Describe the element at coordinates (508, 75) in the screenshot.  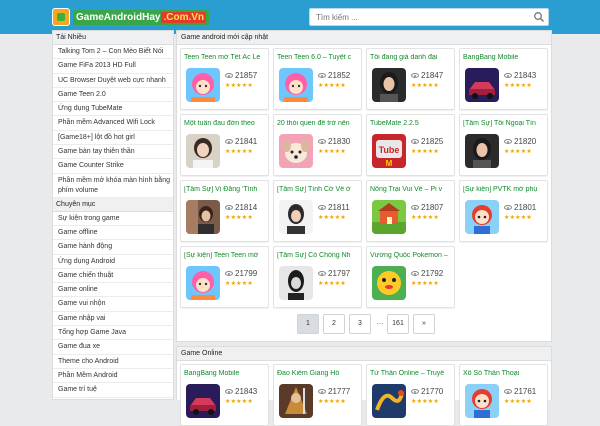
I see `eye-icon` at that location.